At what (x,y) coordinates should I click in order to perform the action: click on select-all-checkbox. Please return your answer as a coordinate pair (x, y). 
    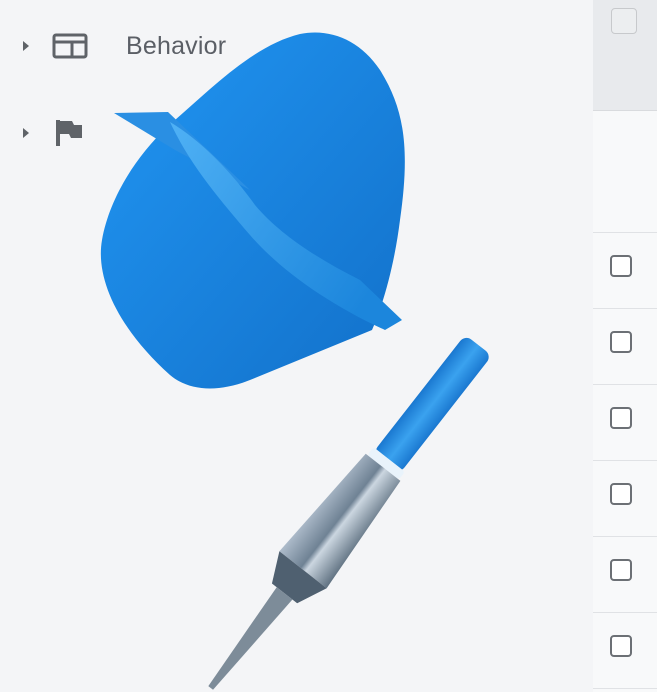
    Looking at the image, I should click on (624, 21).